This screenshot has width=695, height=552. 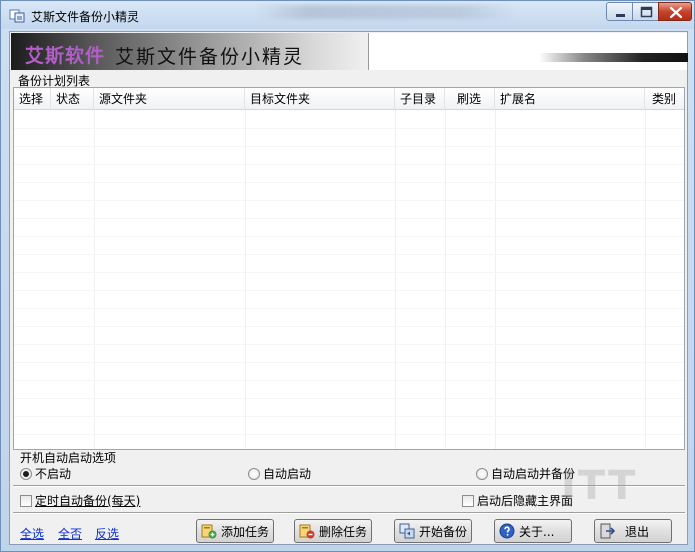 I want to click on hide-after-start-checkbox: 启动后隐藏主界面, so click(x=517, y=500).